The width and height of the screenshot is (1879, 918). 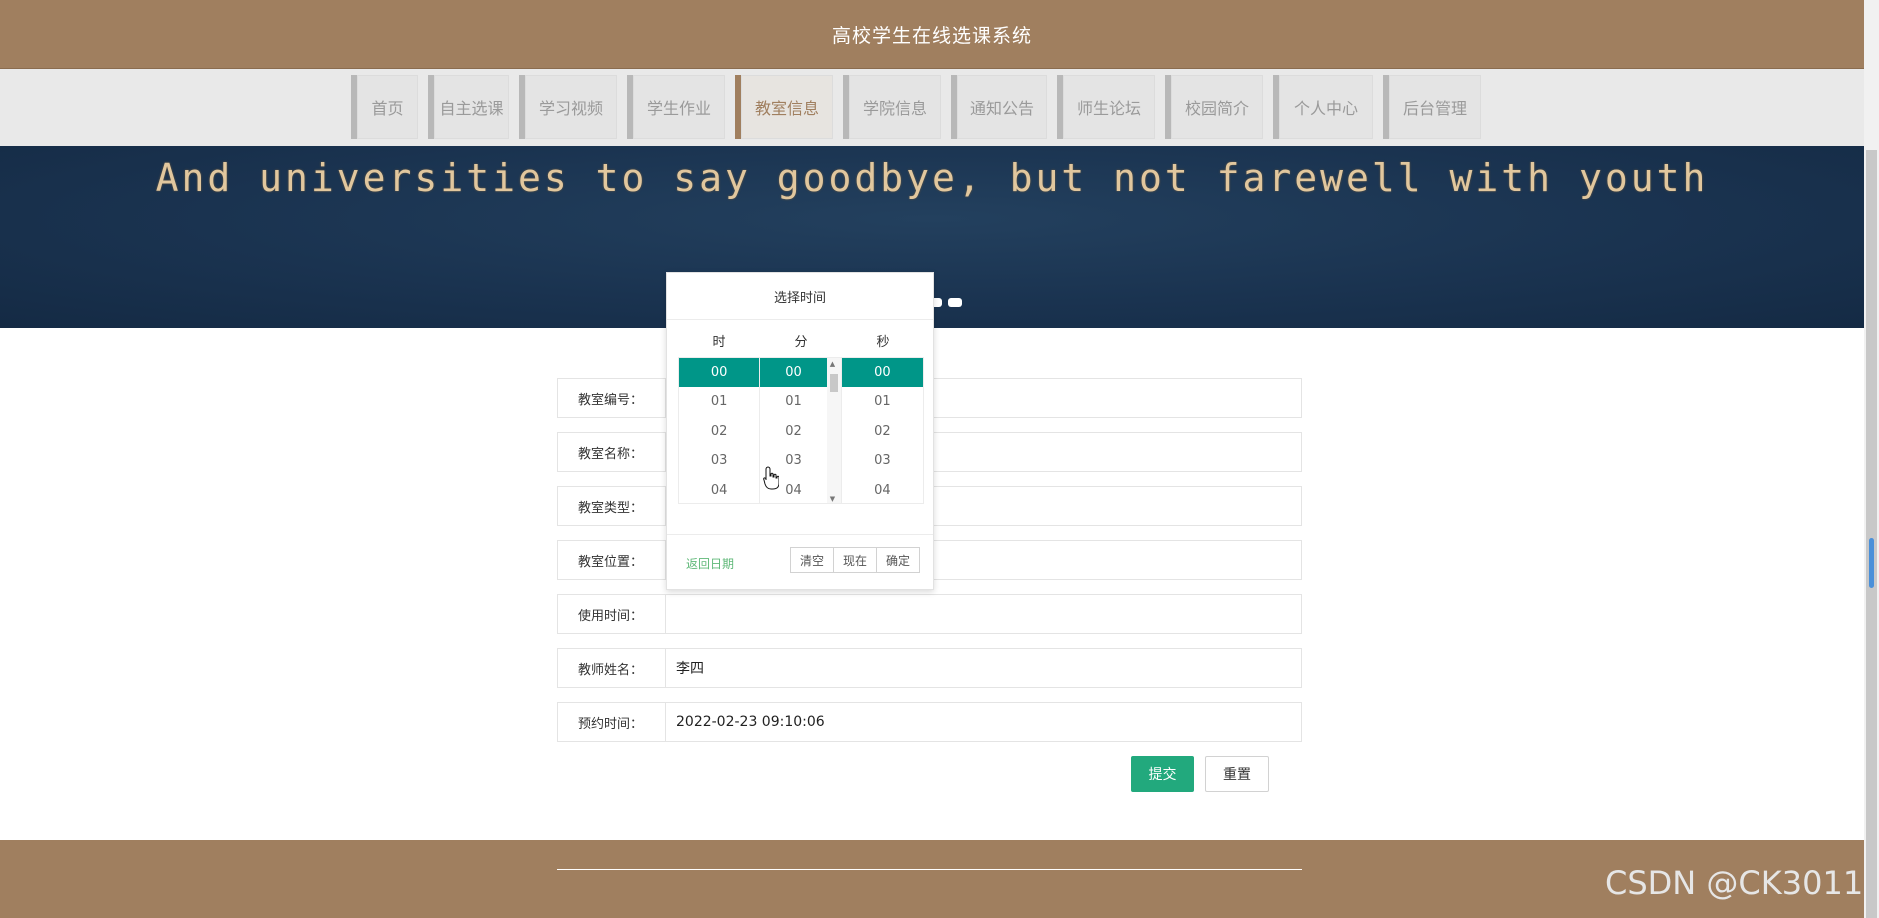 I want to click on time-picker-buttons: 清空 现在 确定, so click(x=855, y=560).